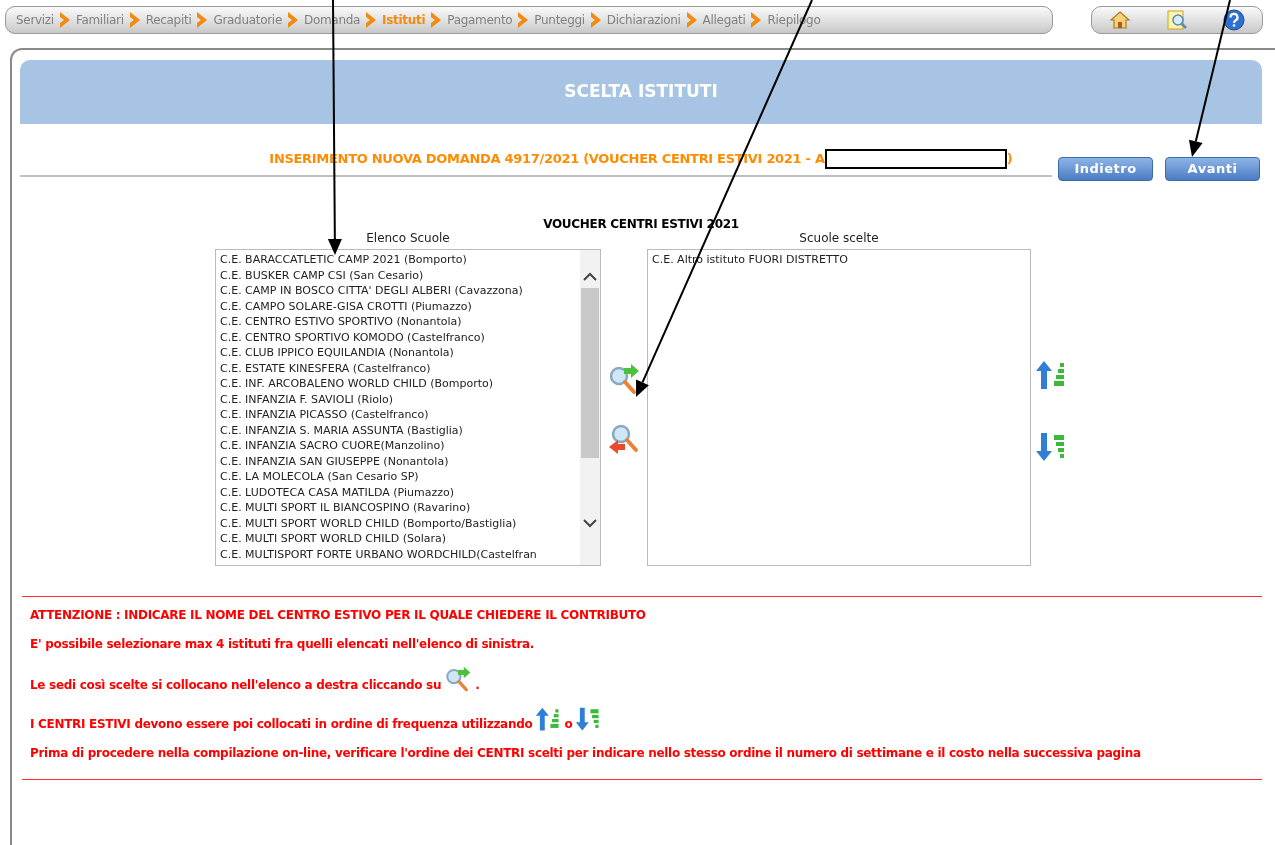 The image size is (1275, 845). I want to click on instruction-text: E' possibile selezionare max 4 istituti fra quelli elencati nell'elenco di sinistra., so click(282, 644).